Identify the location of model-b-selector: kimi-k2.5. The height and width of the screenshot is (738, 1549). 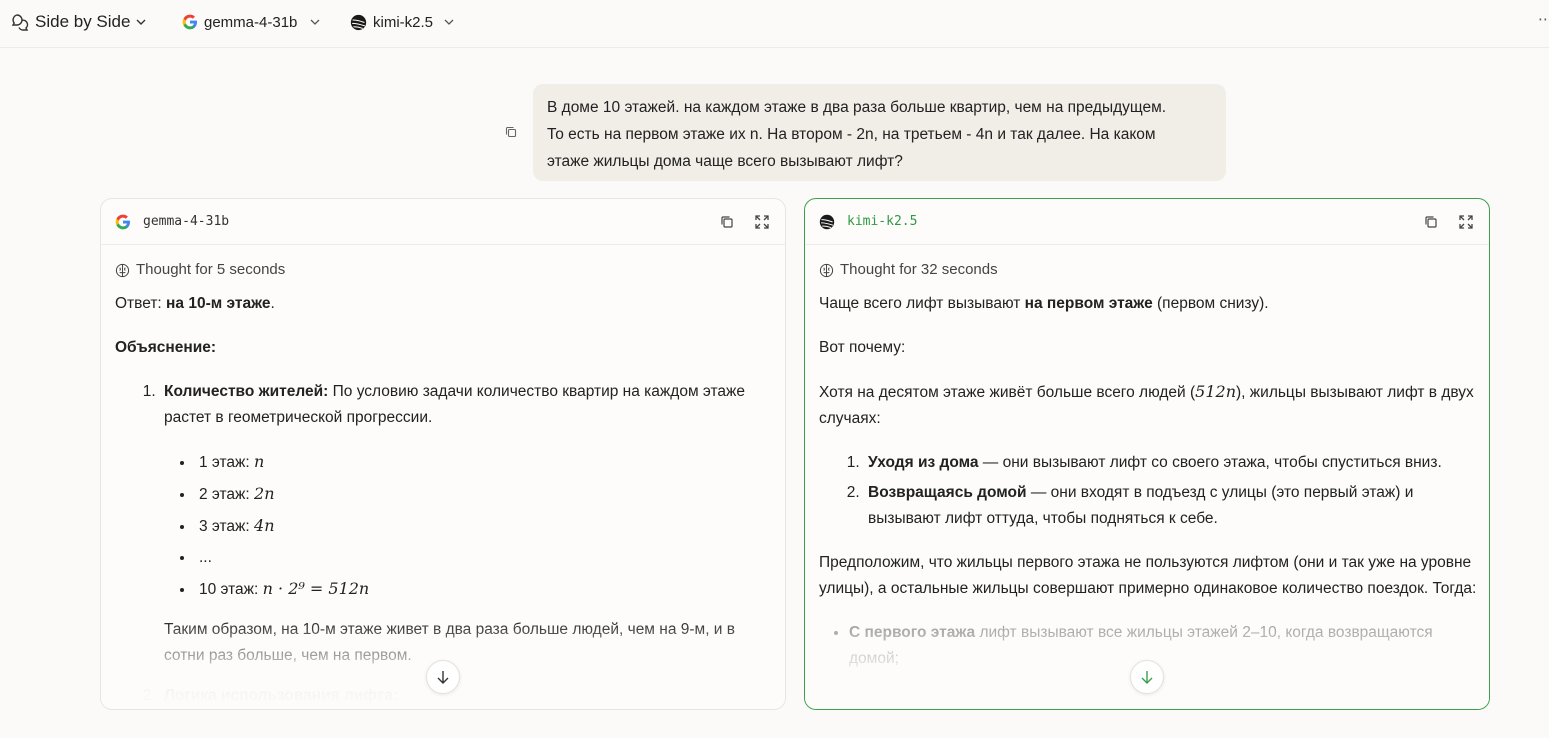
(402, 22).